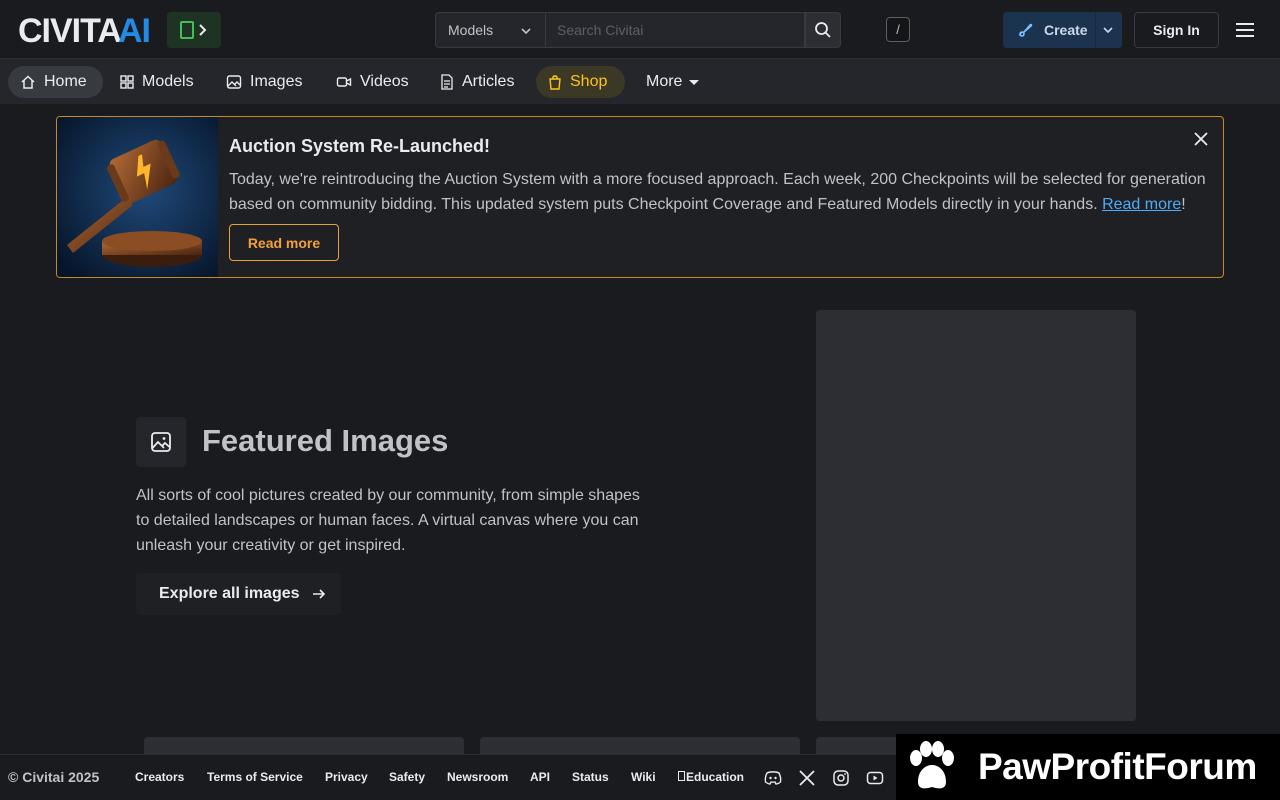  What do you see at coordinates (73, 30) in the screenshot?
I see `svg-text: CIVITAI` at bounding box center [73, 30].